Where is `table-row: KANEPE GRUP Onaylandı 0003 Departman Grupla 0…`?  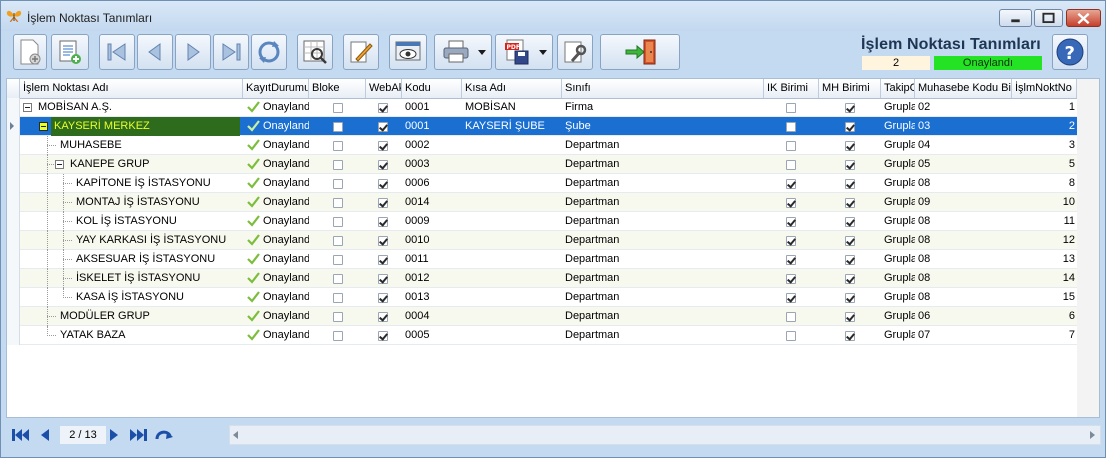
table-row: KANEPE GRUP Onaylandı 0003 Departman Grupla 0… is located at coordinates (542, 164).